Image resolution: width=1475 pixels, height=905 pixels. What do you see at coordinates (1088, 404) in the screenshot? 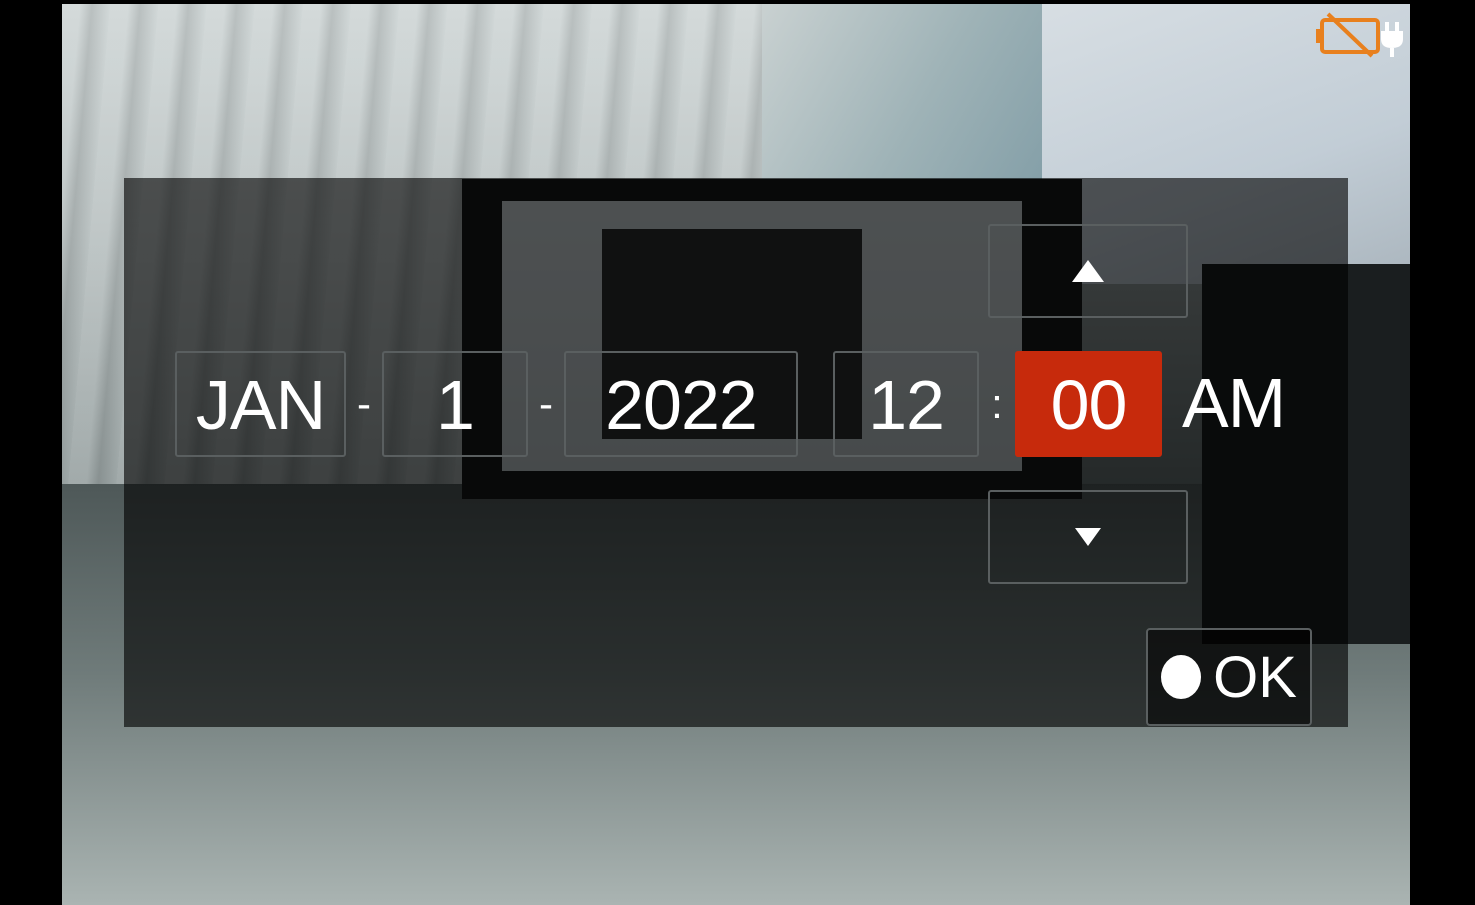
I see `minute-field: 00` at bounding box center [1088, 404].